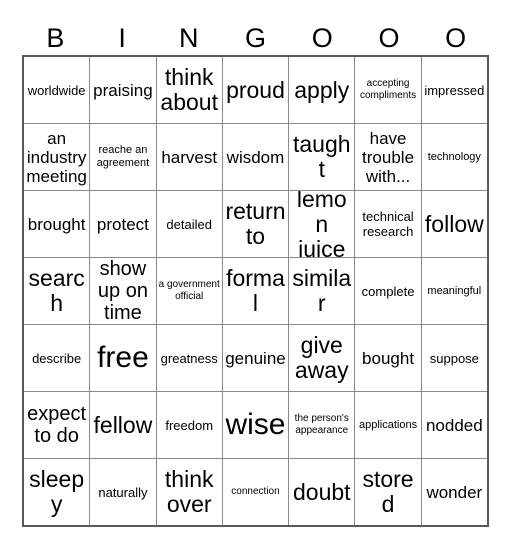 This screenshot has width=511, height=544. I want to click on bingo-cell-r4-c2: greatness, so click(188, 358).